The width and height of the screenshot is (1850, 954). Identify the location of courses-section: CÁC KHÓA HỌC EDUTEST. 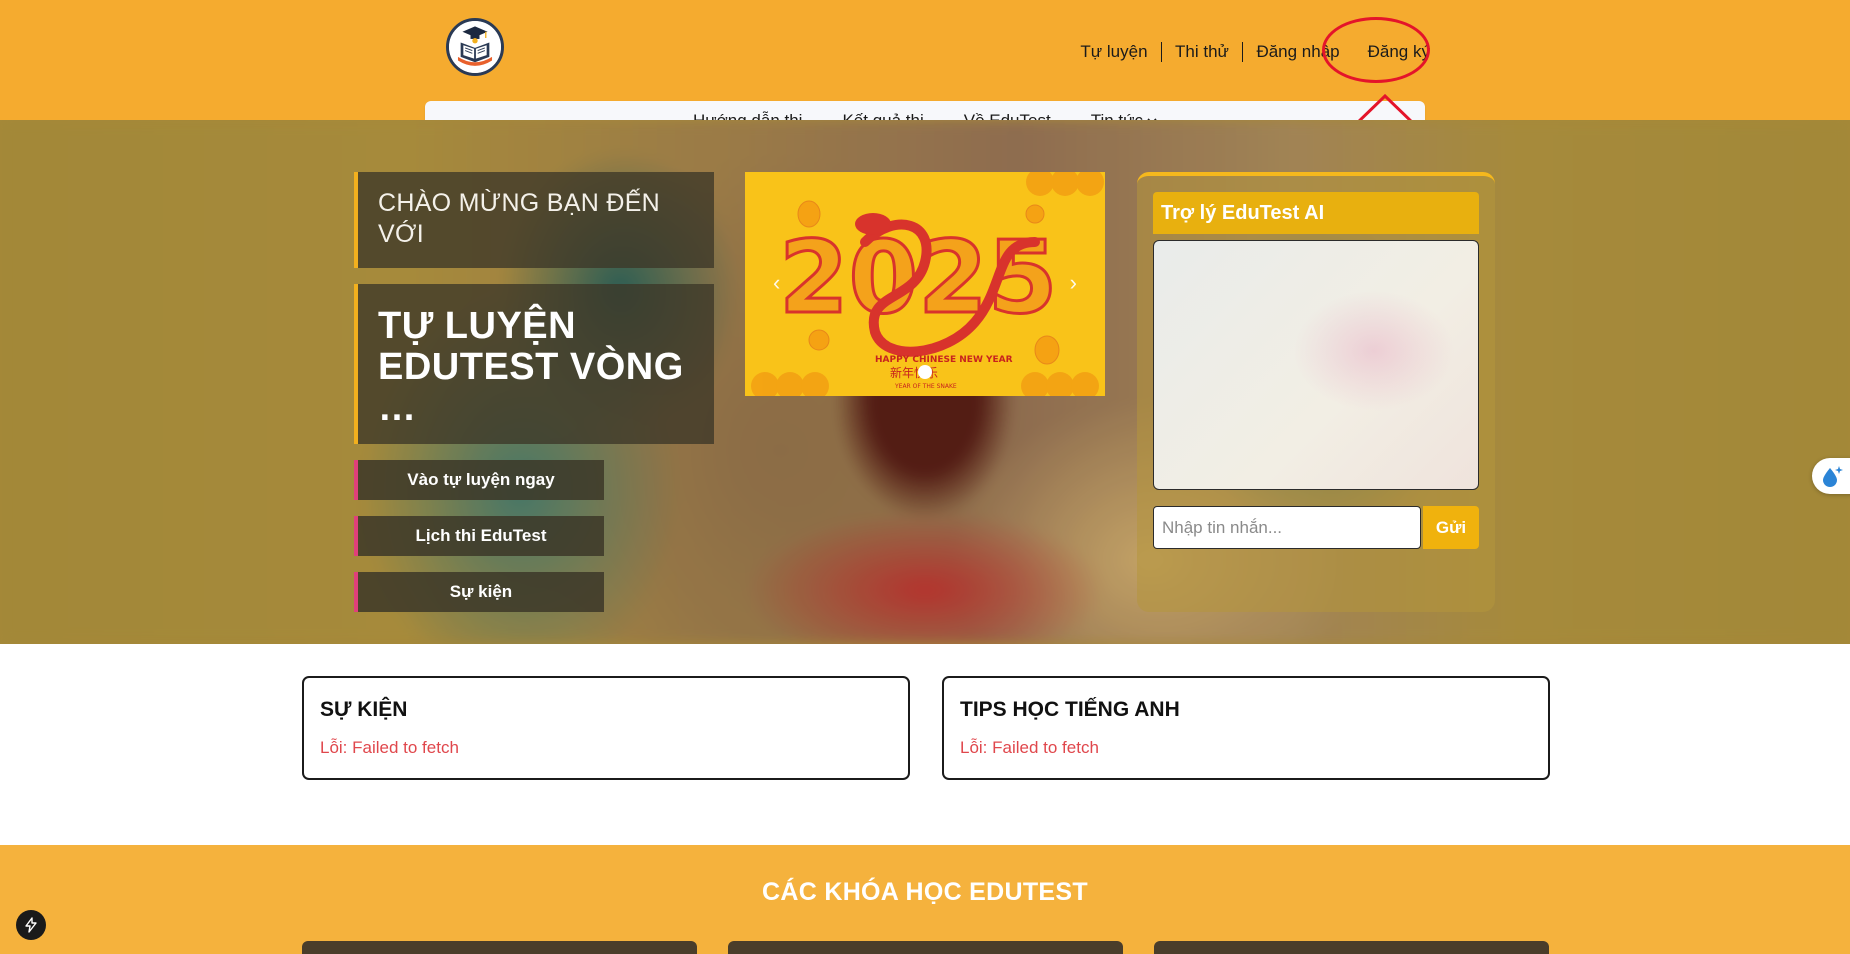
(925, 899).